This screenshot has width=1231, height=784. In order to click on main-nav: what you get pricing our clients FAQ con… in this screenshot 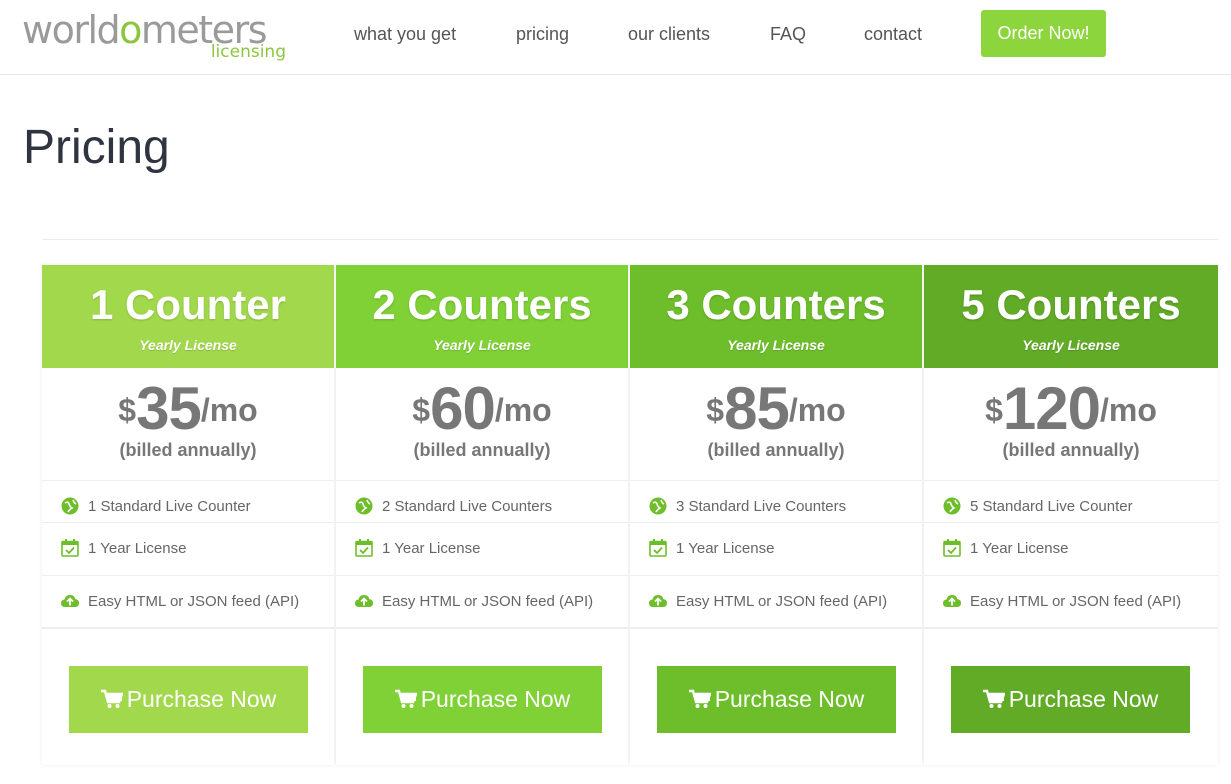, I will do `click(615, 35)`.